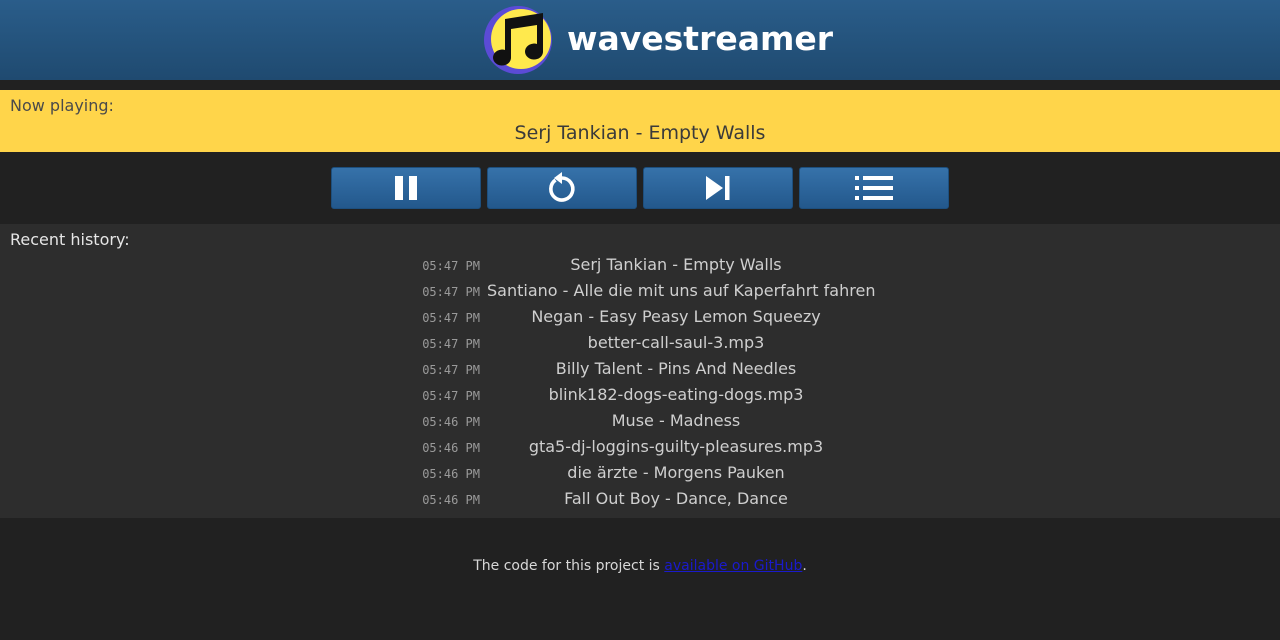 Image resolution: width=1280 pixels, height=640 pixels. I want to click on history-track: better-call-saul-3.mp3, so click(676, 342).